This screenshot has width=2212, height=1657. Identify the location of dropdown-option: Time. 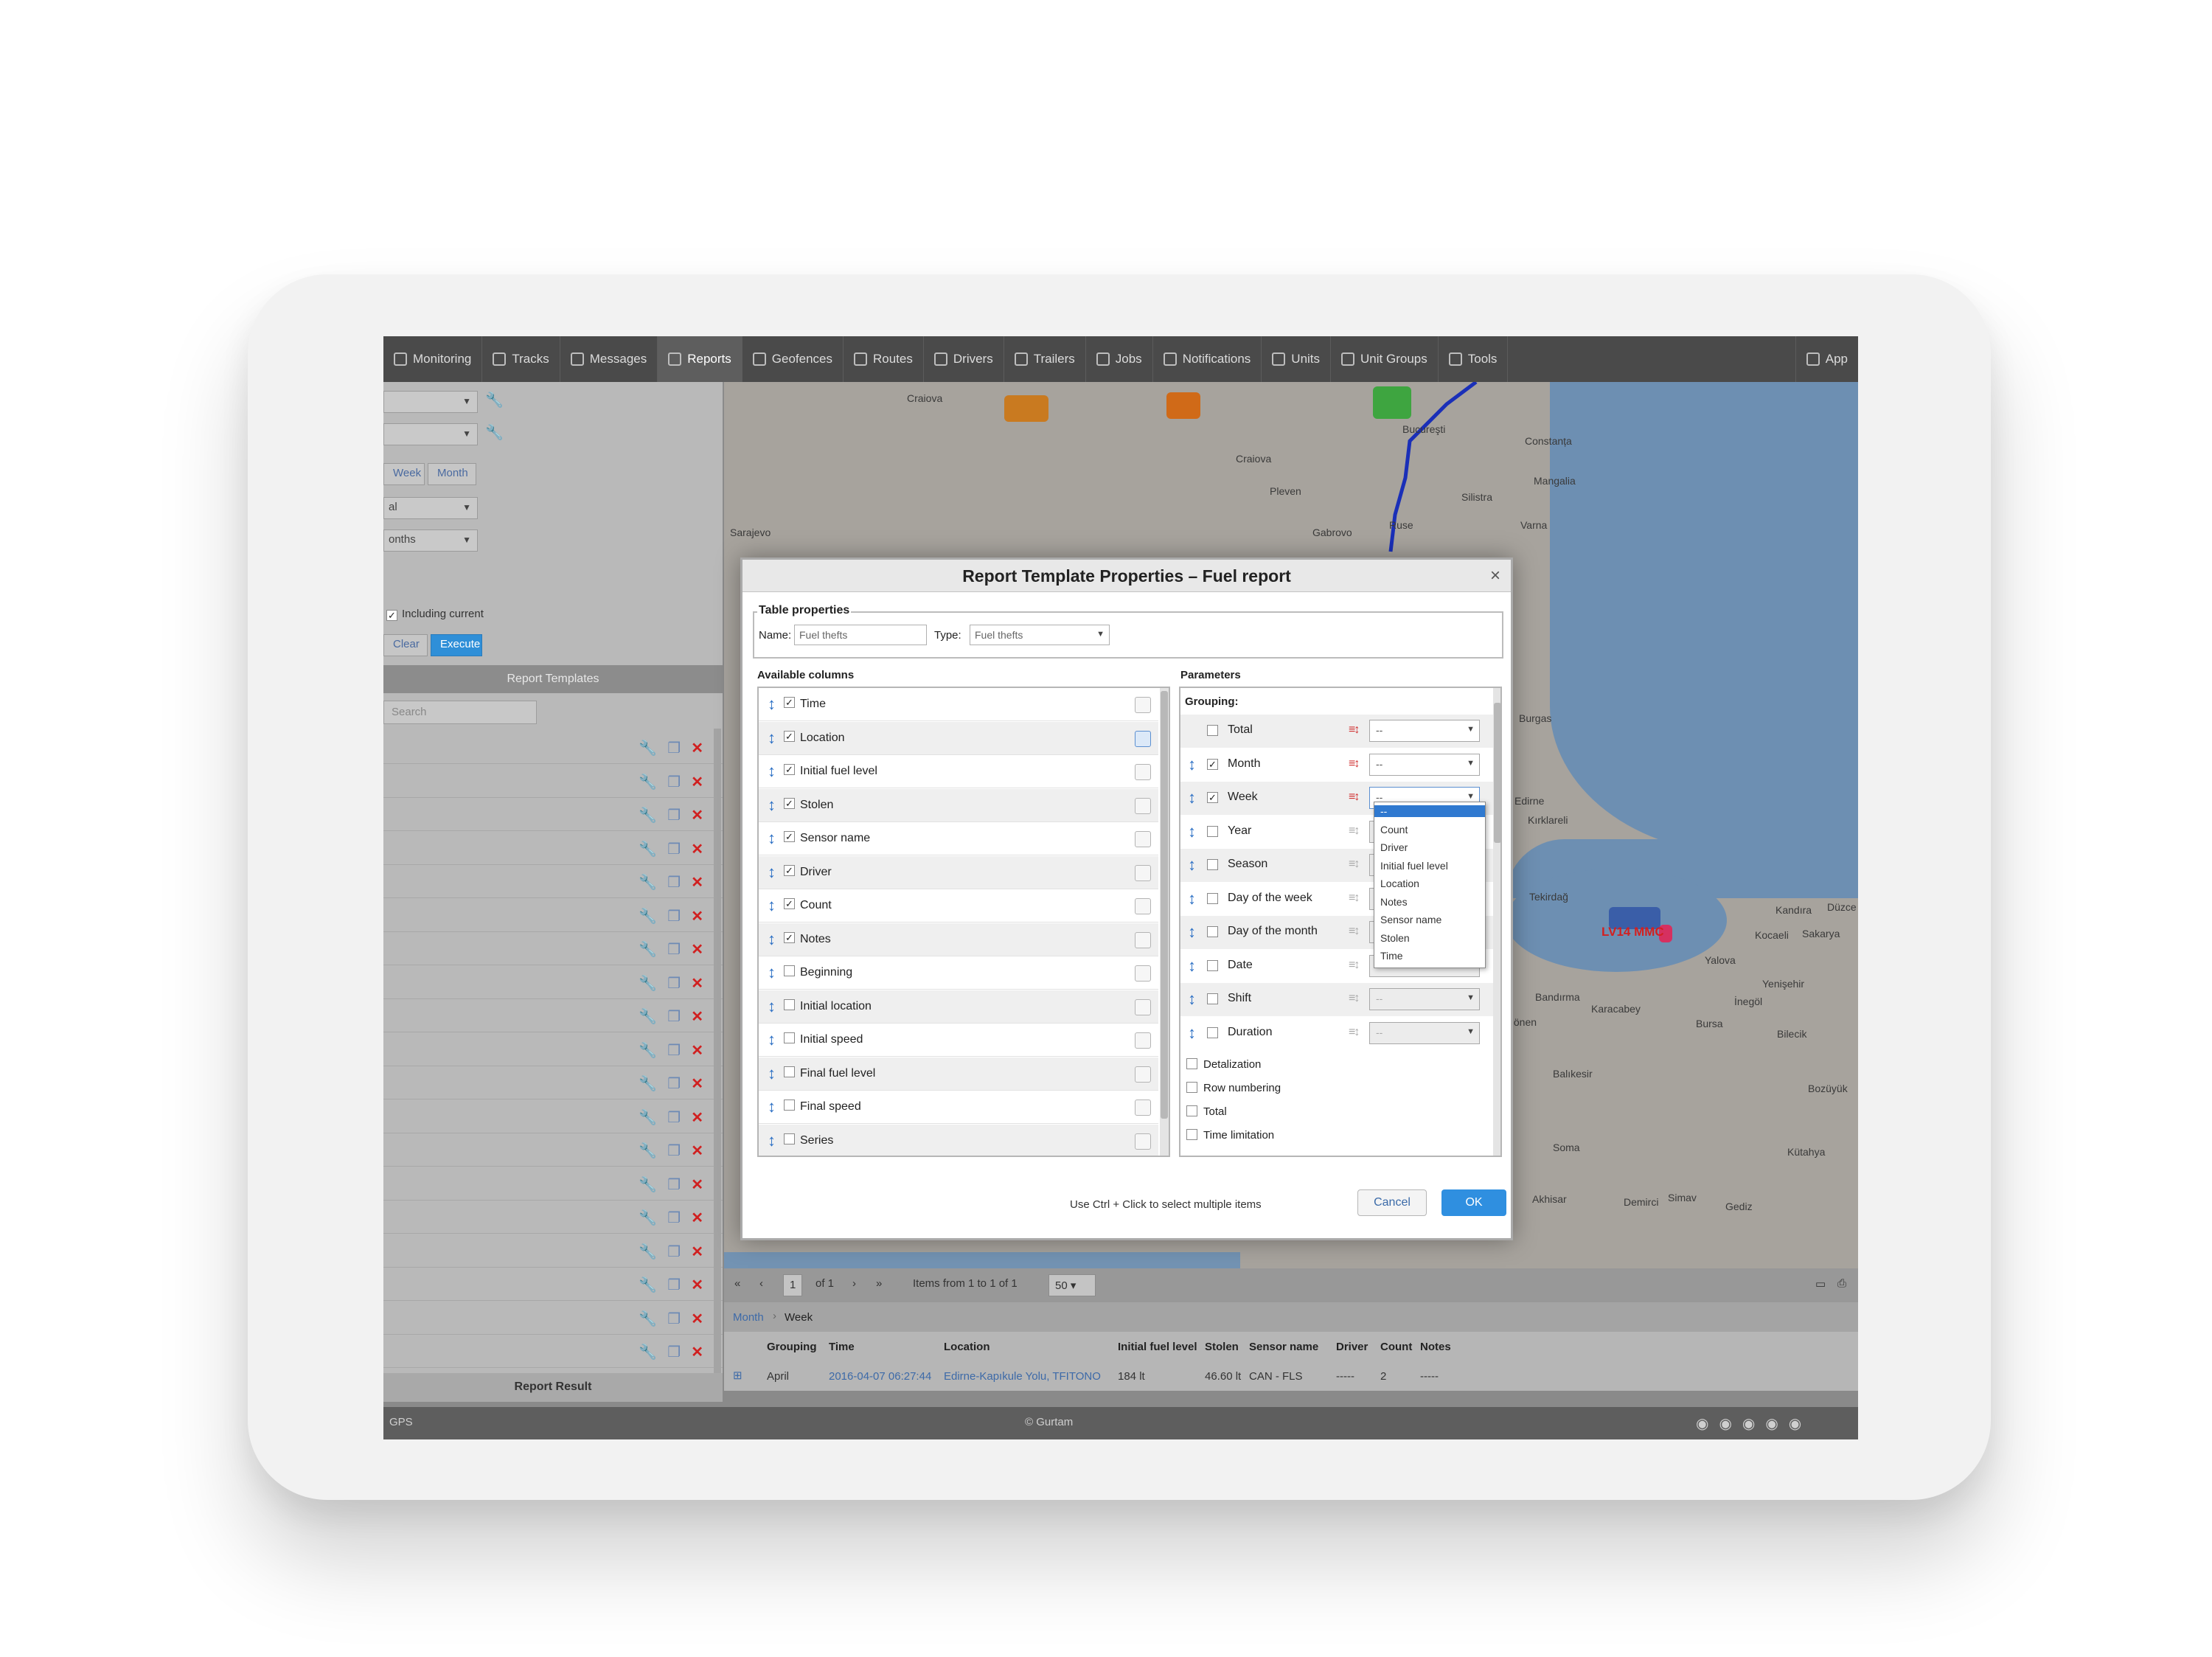
(1391, 956).